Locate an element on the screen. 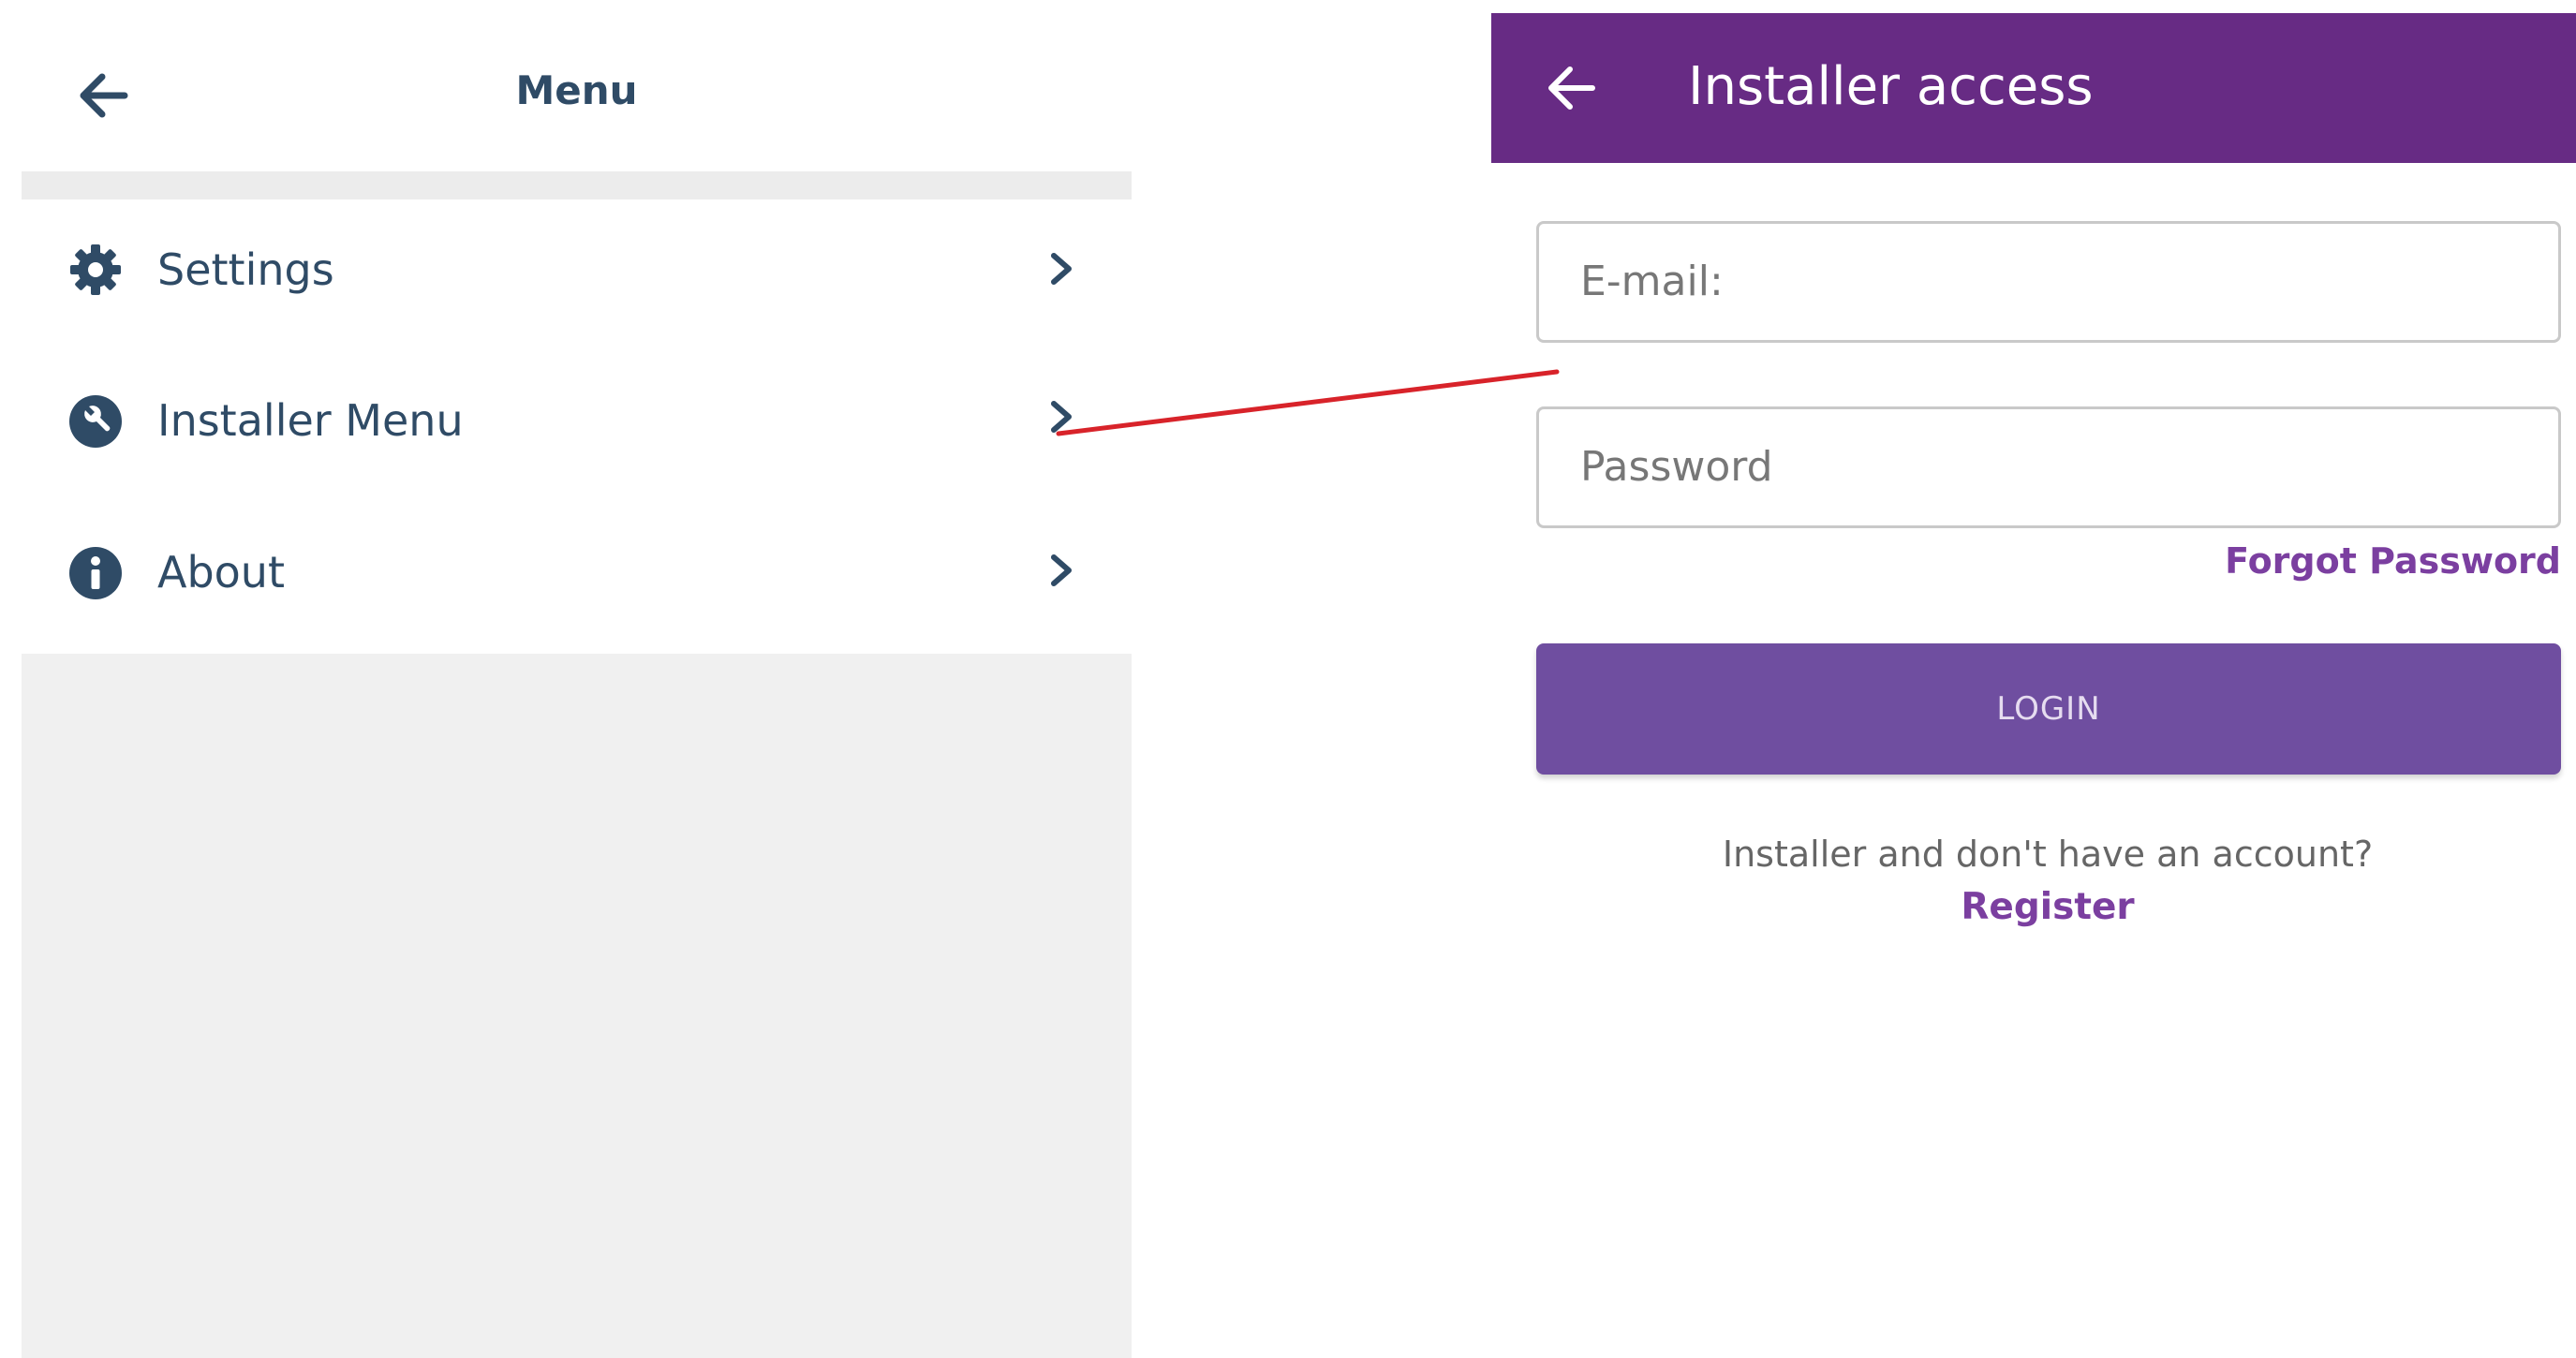 The height and width of the screenshot is (1358, 2576). password-placeholder: Password is located at coordinates (1676, 467).